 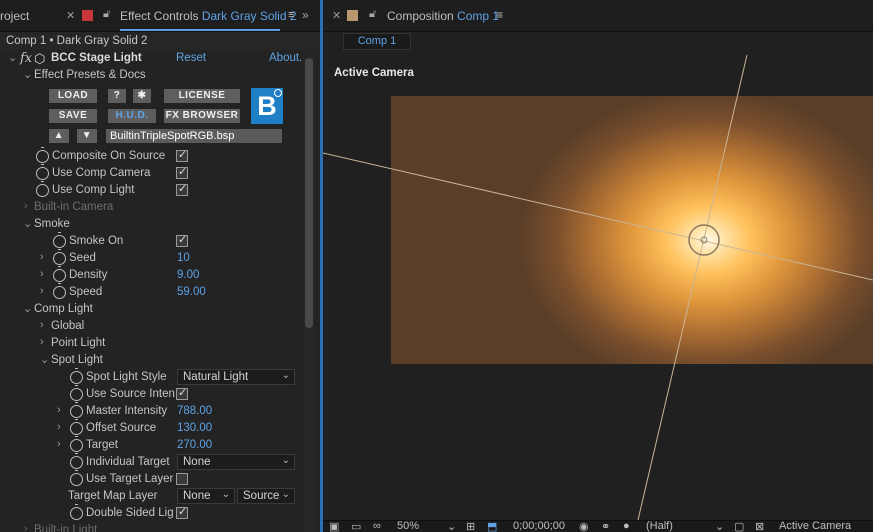 I want to click on prop-value: 59.00, so click(x=191, y=292).